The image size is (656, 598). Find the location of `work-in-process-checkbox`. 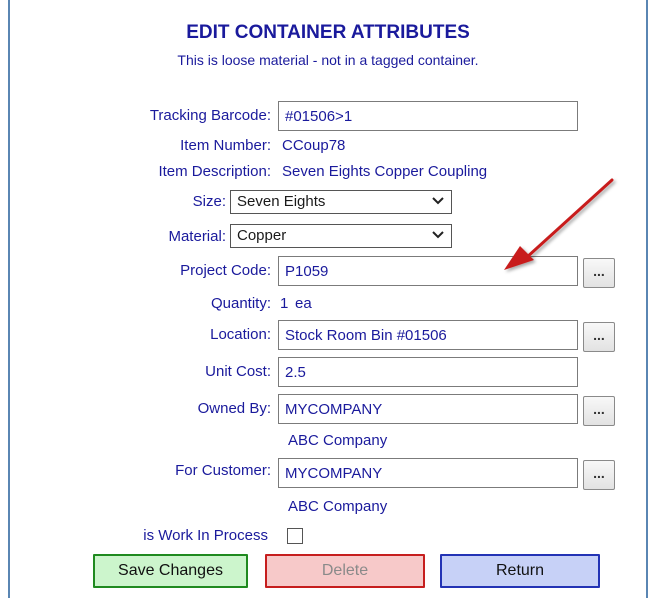

work-in-process-checkbox is located at coordinates (295, 536).